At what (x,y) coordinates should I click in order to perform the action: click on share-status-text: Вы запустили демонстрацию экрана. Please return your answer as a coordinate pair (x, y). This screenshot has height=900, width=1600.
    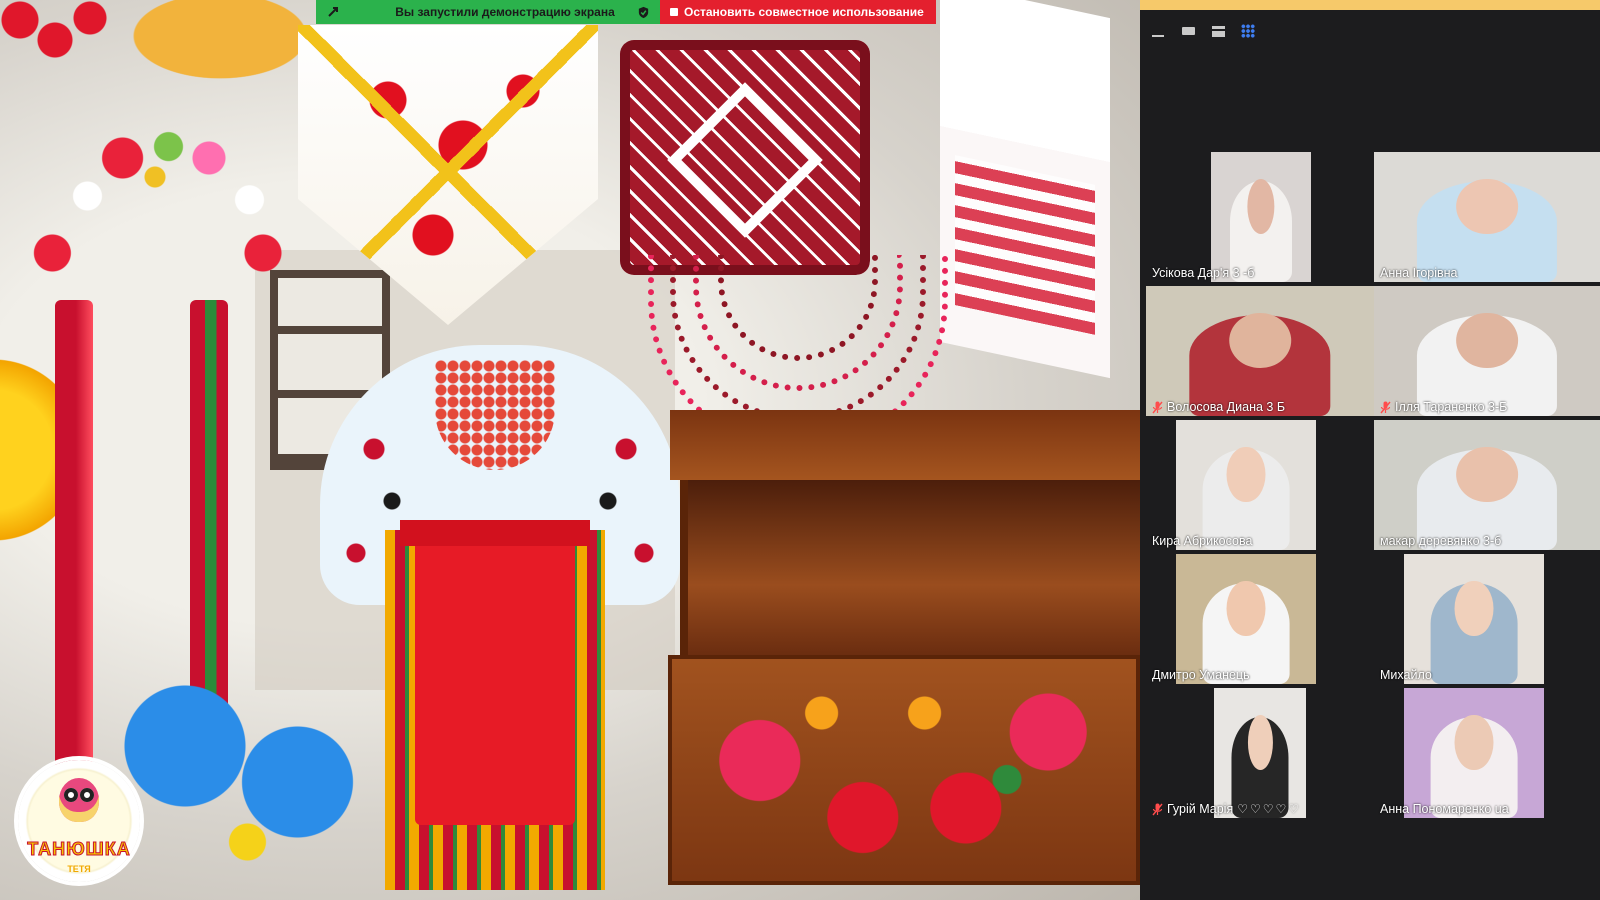
    Looking at the image, I should click on (505, 12).